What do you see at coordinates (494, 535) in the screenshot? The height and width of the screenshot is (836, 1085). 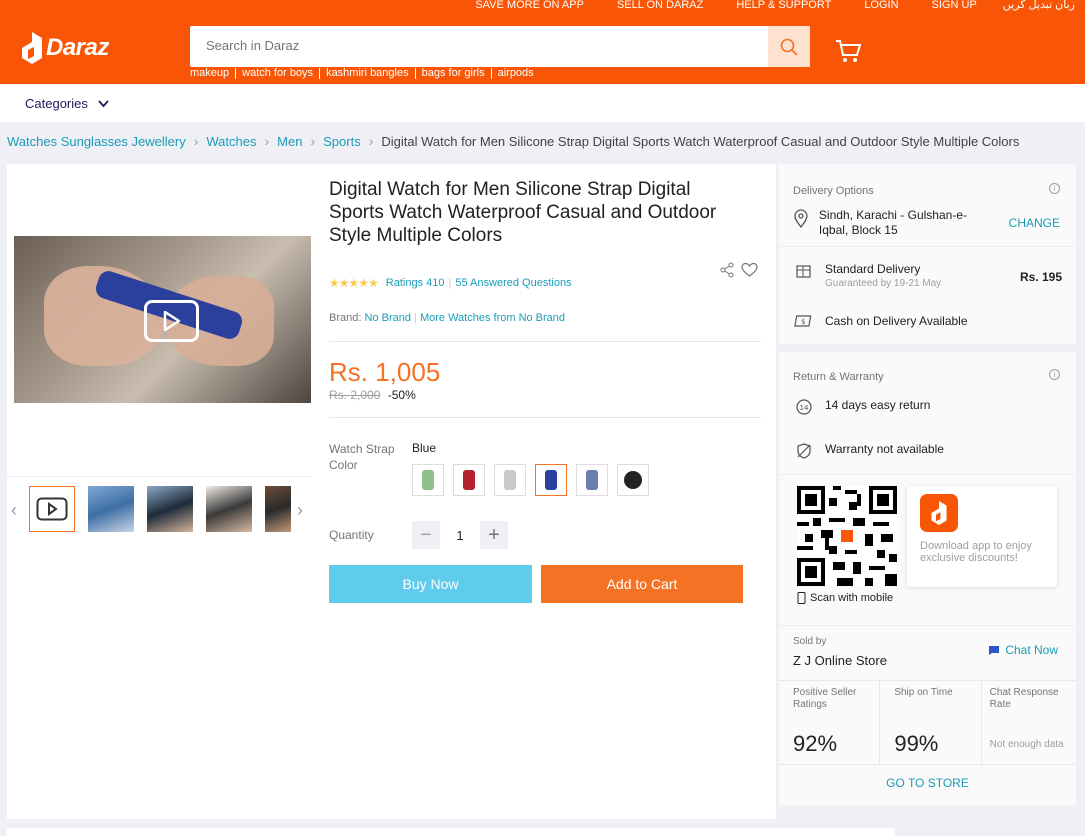 I see `increment-button: +` at bounding box center [494, 535].